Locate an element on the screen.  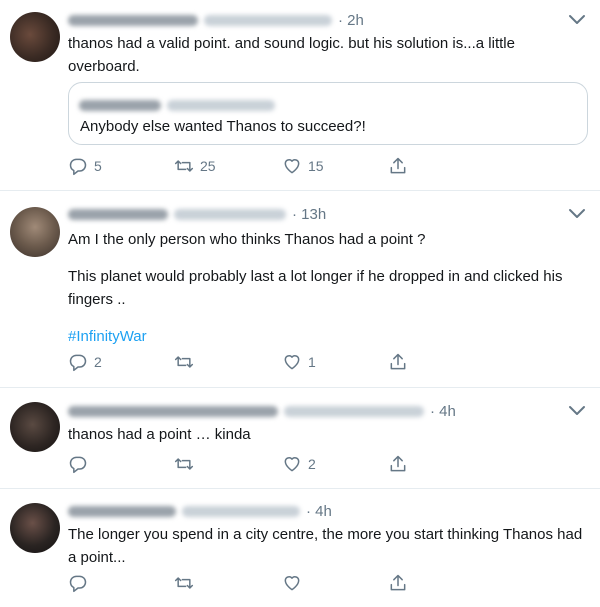
tweet-actions: 2 is located at coordinates (248, 464).